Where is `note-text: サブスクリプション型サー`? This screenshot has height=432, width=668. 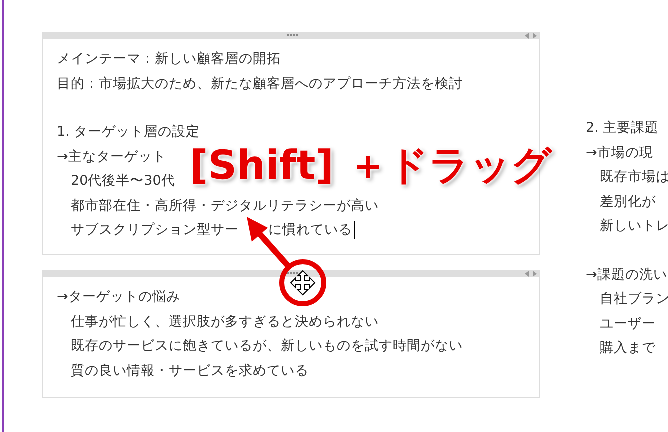
note-text: サブスクリプション型サー is located at coordinates (155, 230).